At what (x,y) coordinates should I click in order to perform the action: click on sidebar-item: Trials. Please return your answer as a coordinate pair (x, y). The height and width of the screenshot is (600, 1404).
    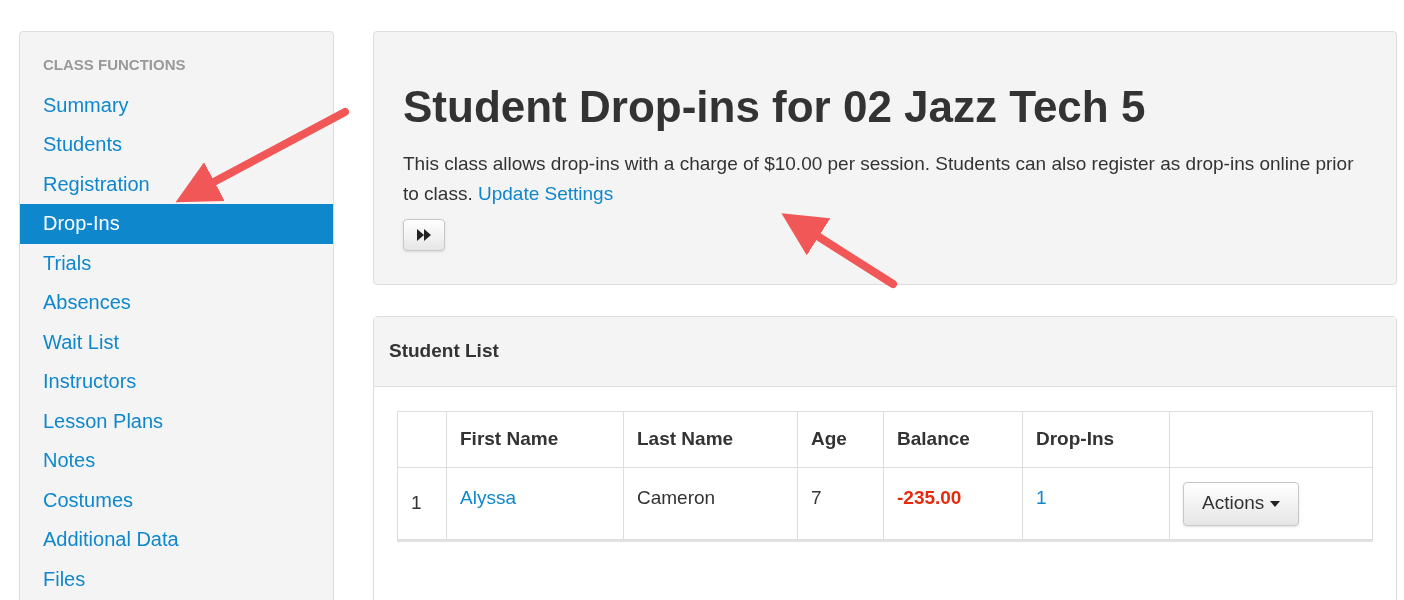
    Looking at the image, I should click on (176, 263).